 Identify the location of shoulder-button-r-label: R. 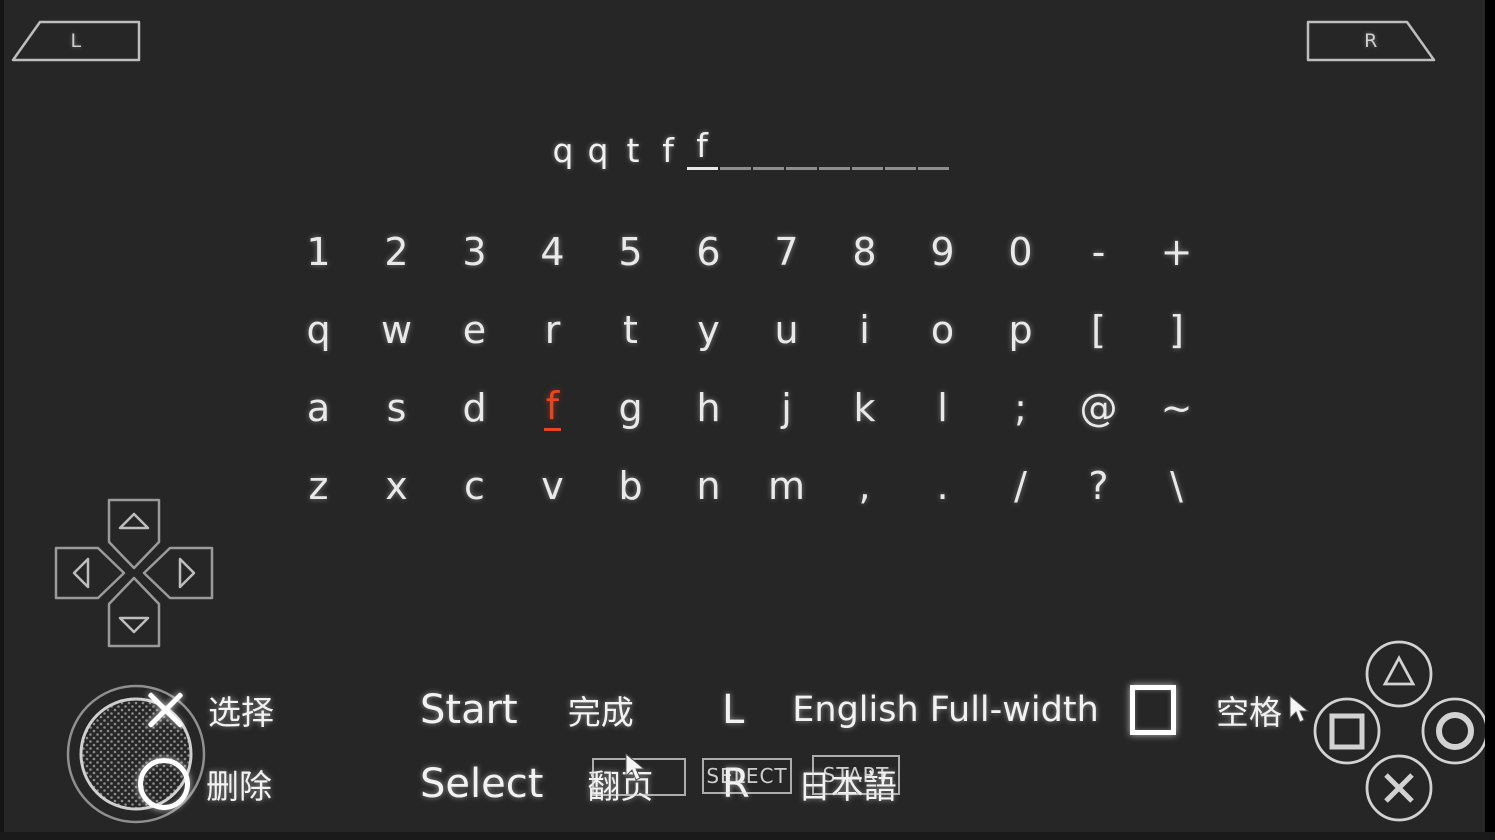
(1371, 41).